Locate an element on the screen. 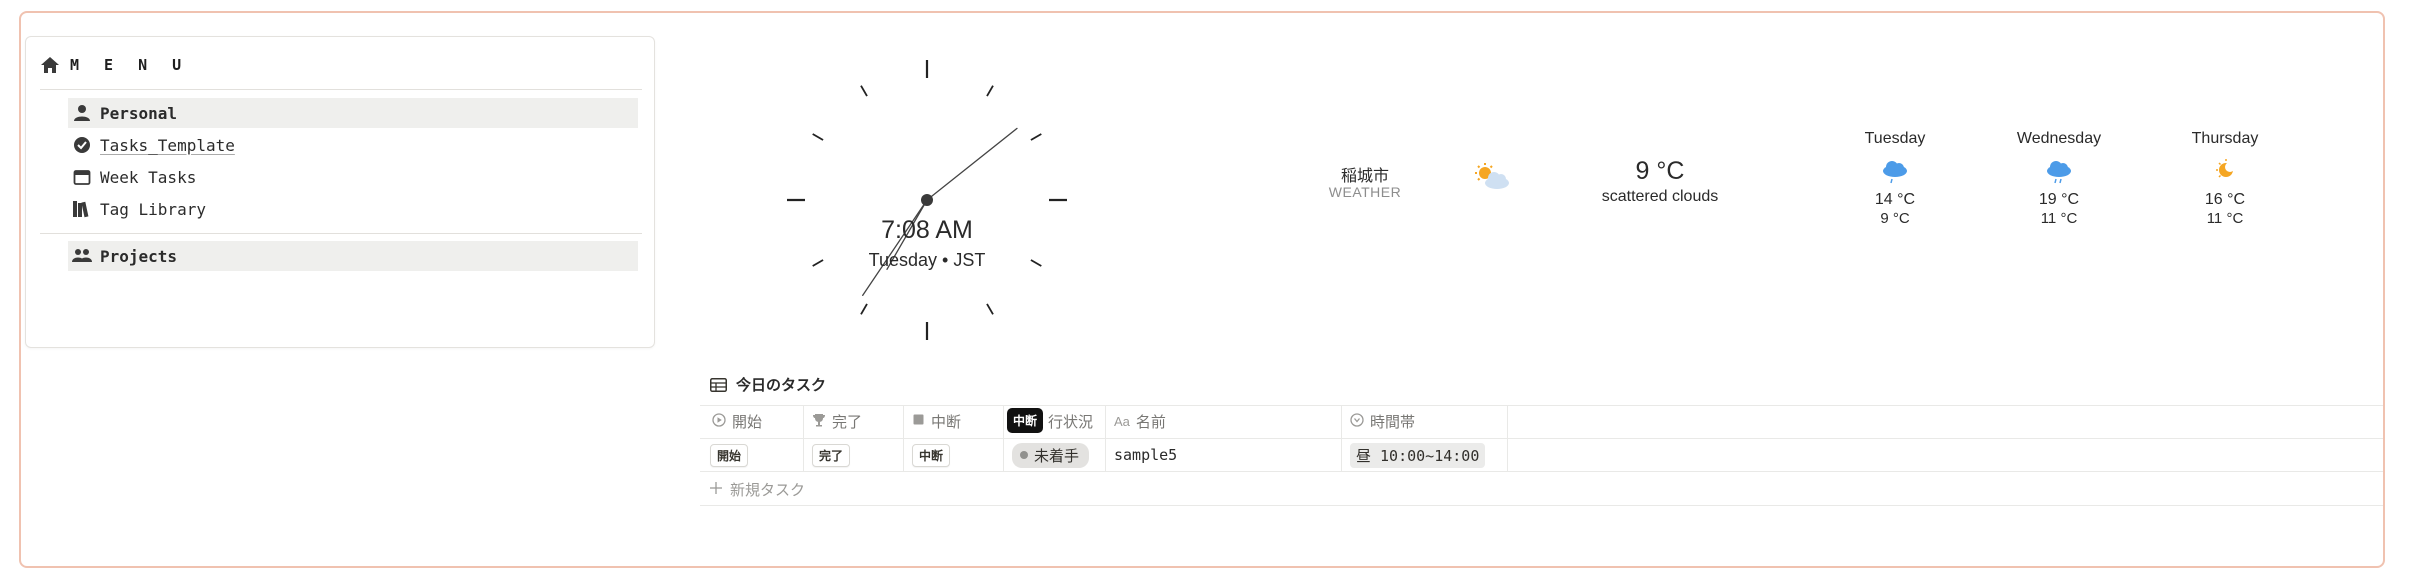  users-icon is located at coordinates (82, 256).